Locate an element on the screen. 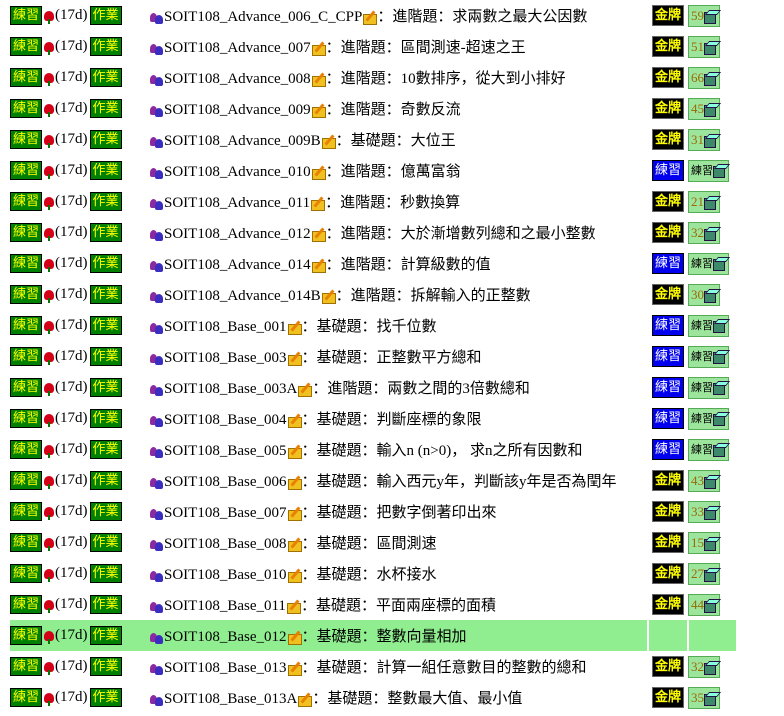  submission-count: 27 is located at coordinates (704, 573).